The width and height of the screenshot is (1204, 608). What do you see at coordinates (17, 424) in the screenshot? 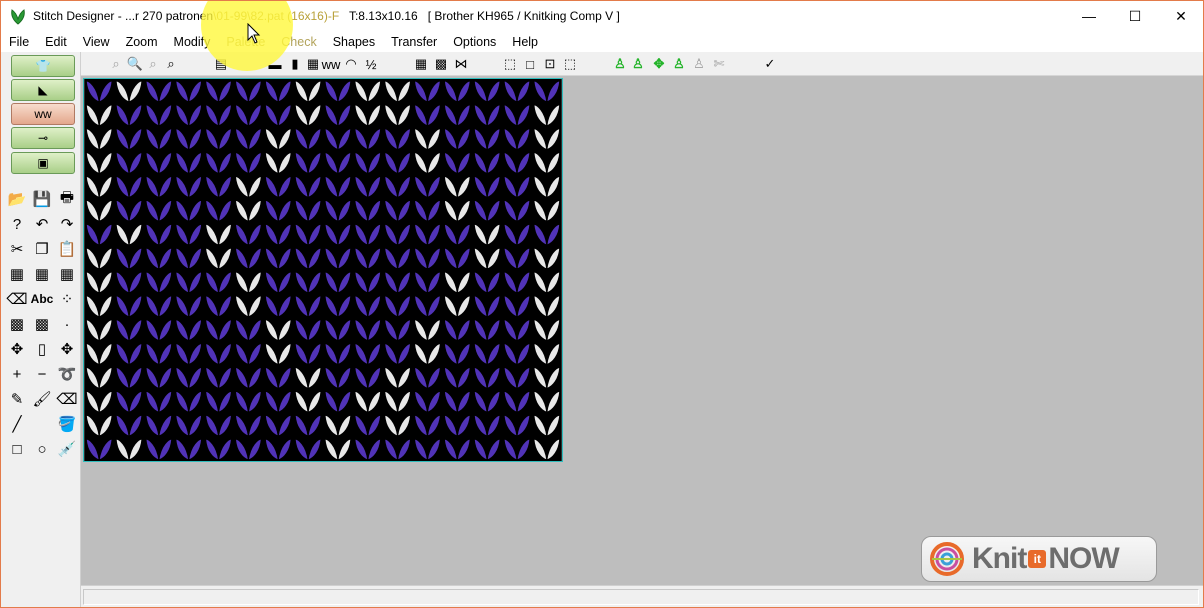
I see `line-icon: ╱` at bounding box center [17, 424].